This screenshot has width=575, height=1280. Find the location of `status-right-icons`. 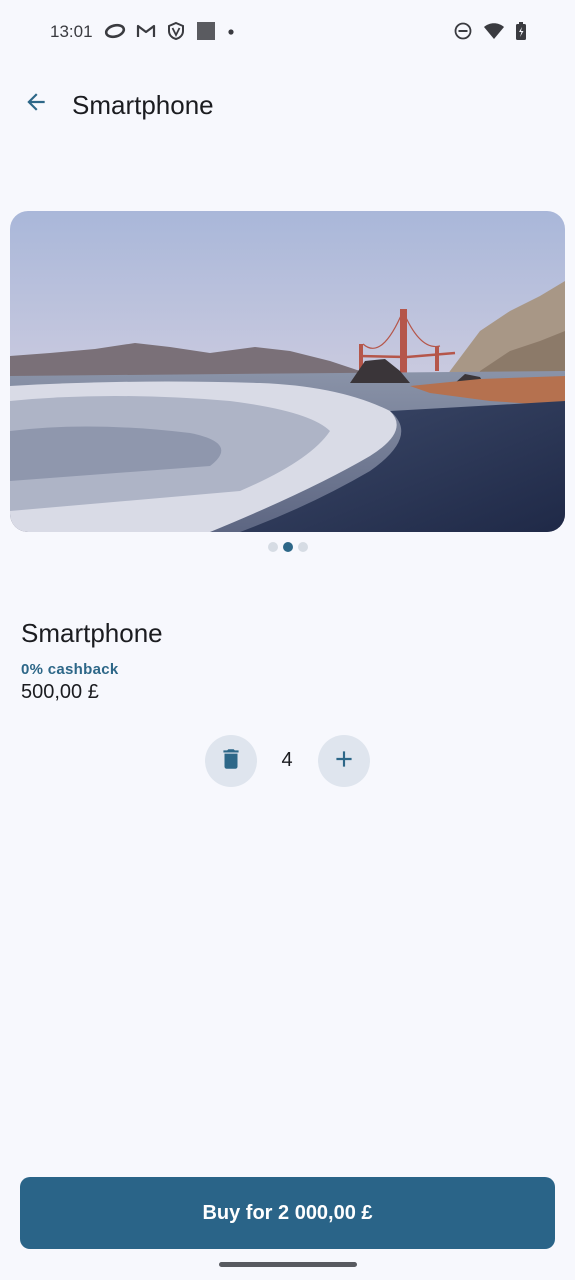

status-right-icons is located at coordinates (490, 31).